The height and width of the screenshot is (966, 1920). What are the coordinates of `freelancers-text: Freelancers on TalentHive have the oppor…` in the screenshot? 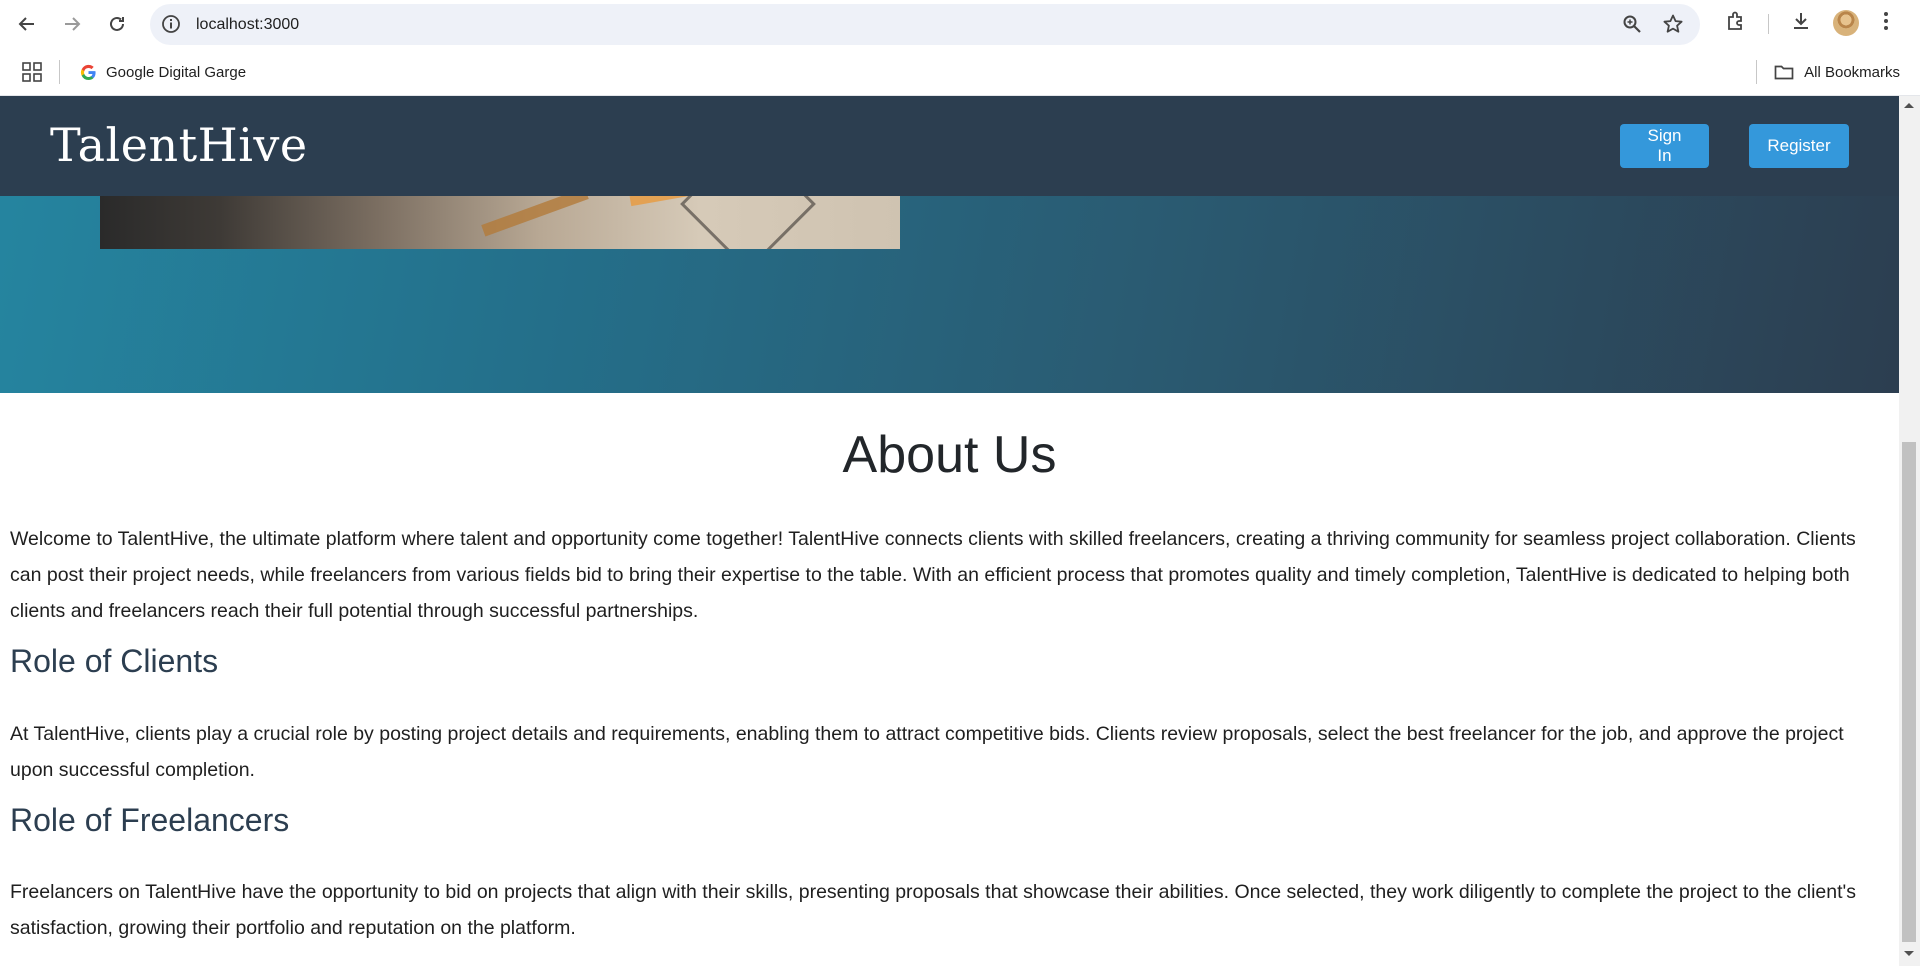 It's located at (933, 910).